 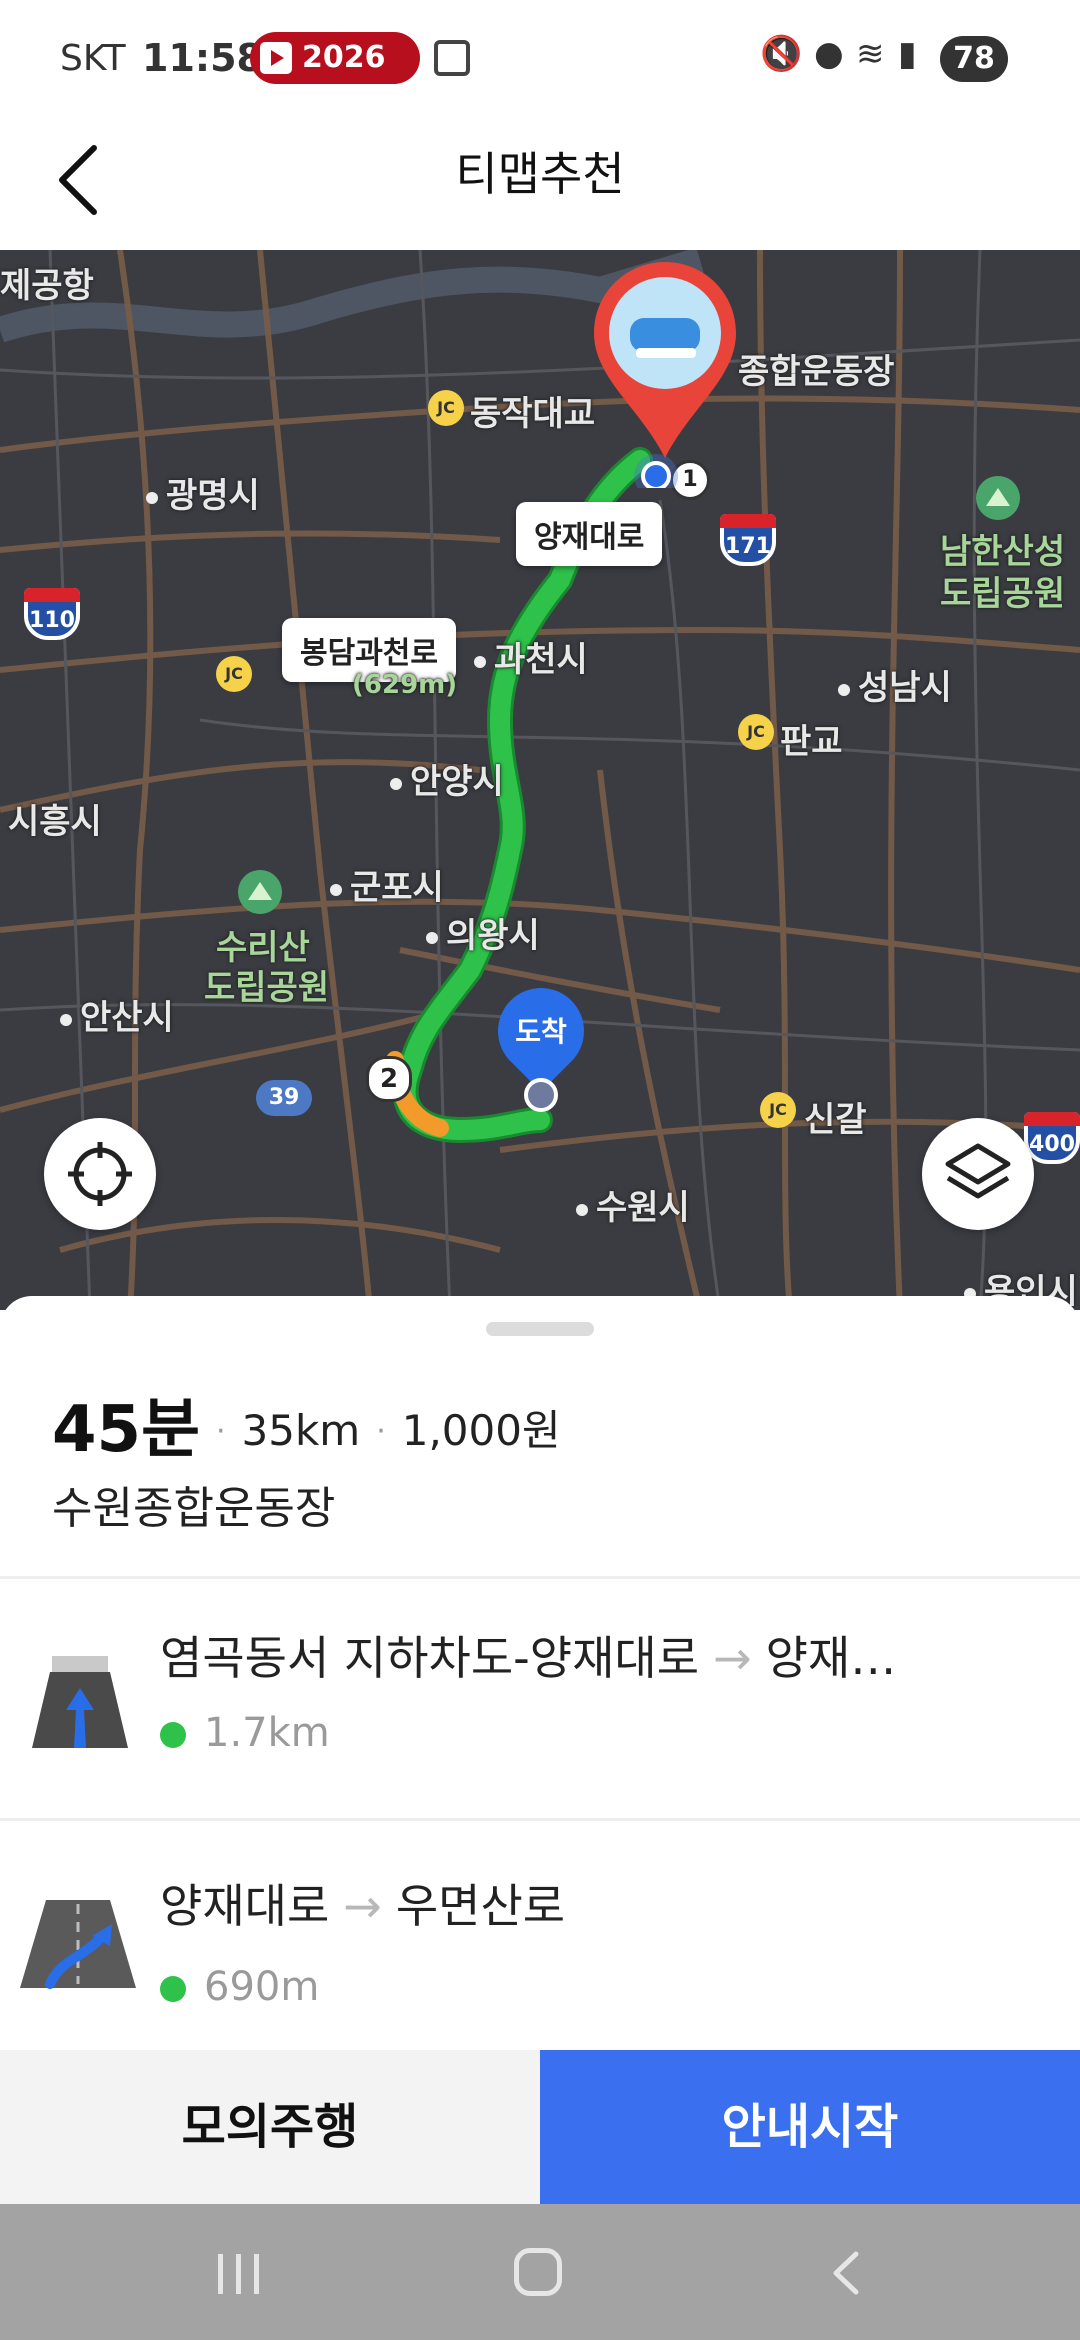 What do you see at coordinates (810, 2127) in the screenshot?
I see `start-navigation-button: 안내시작` at bounding box center [810, 2127].